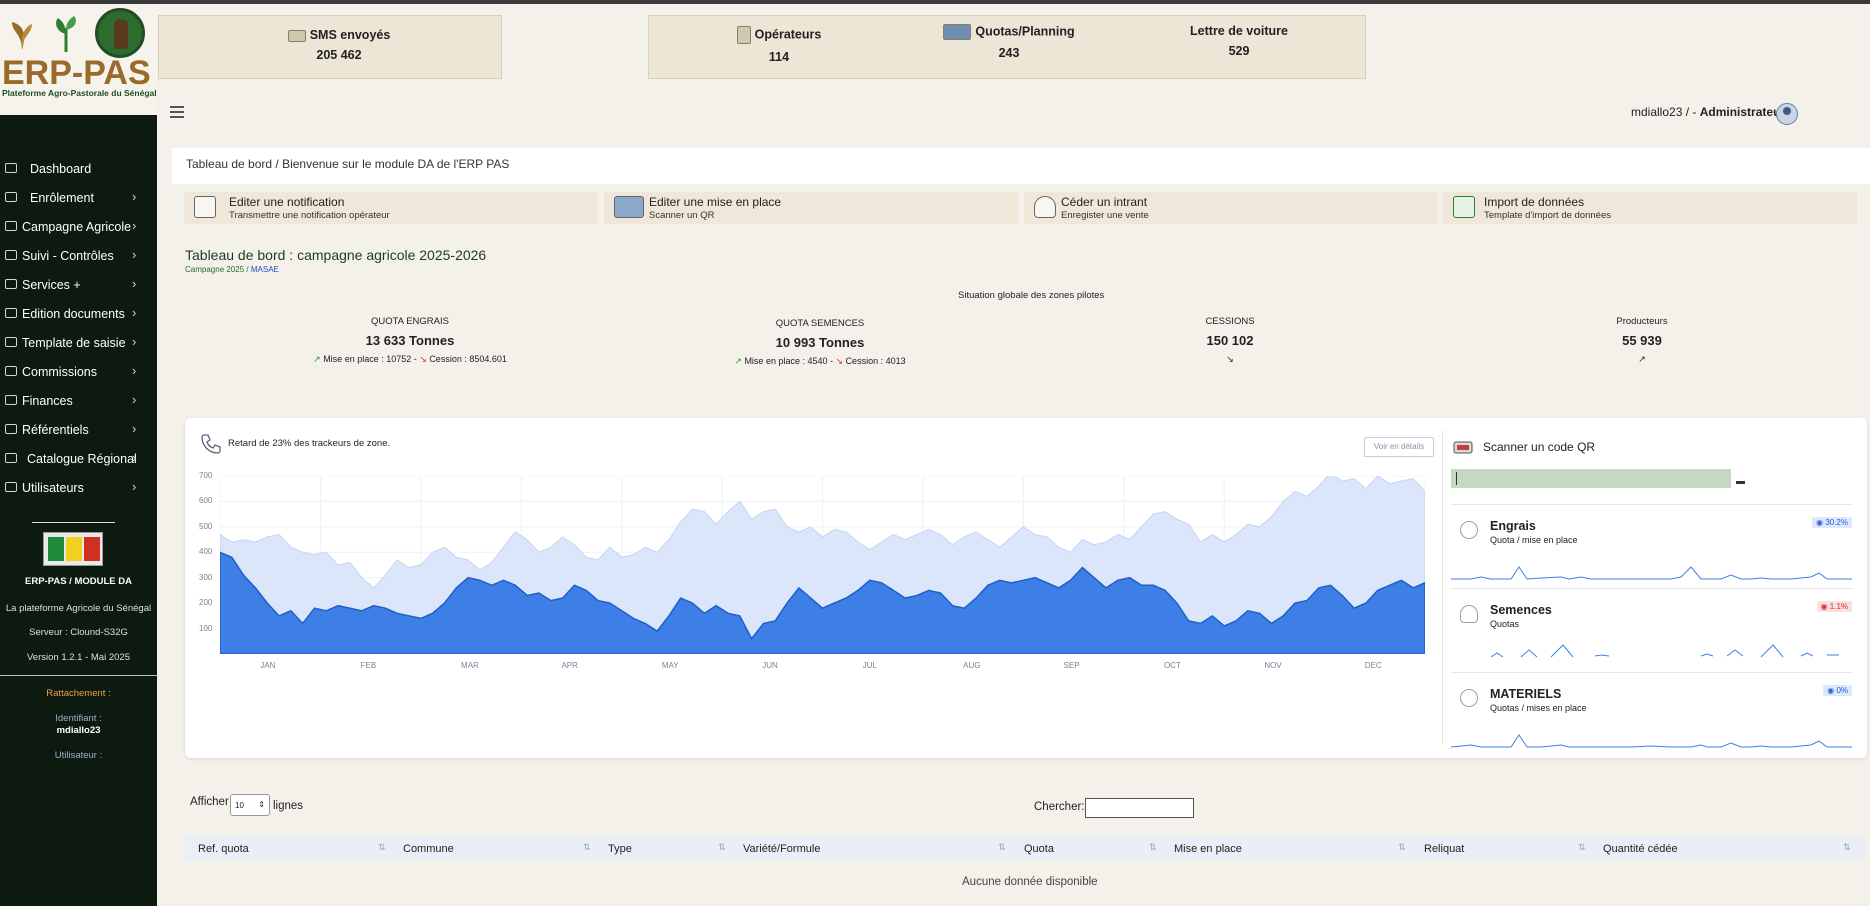 Image resolution: width=1870 pixels, height=906 pixels. Describe the element at coordinates (1651, 628) in the screenshot. I see `semences-metric: Semences Quotas ◉ 1.1%` at that location.